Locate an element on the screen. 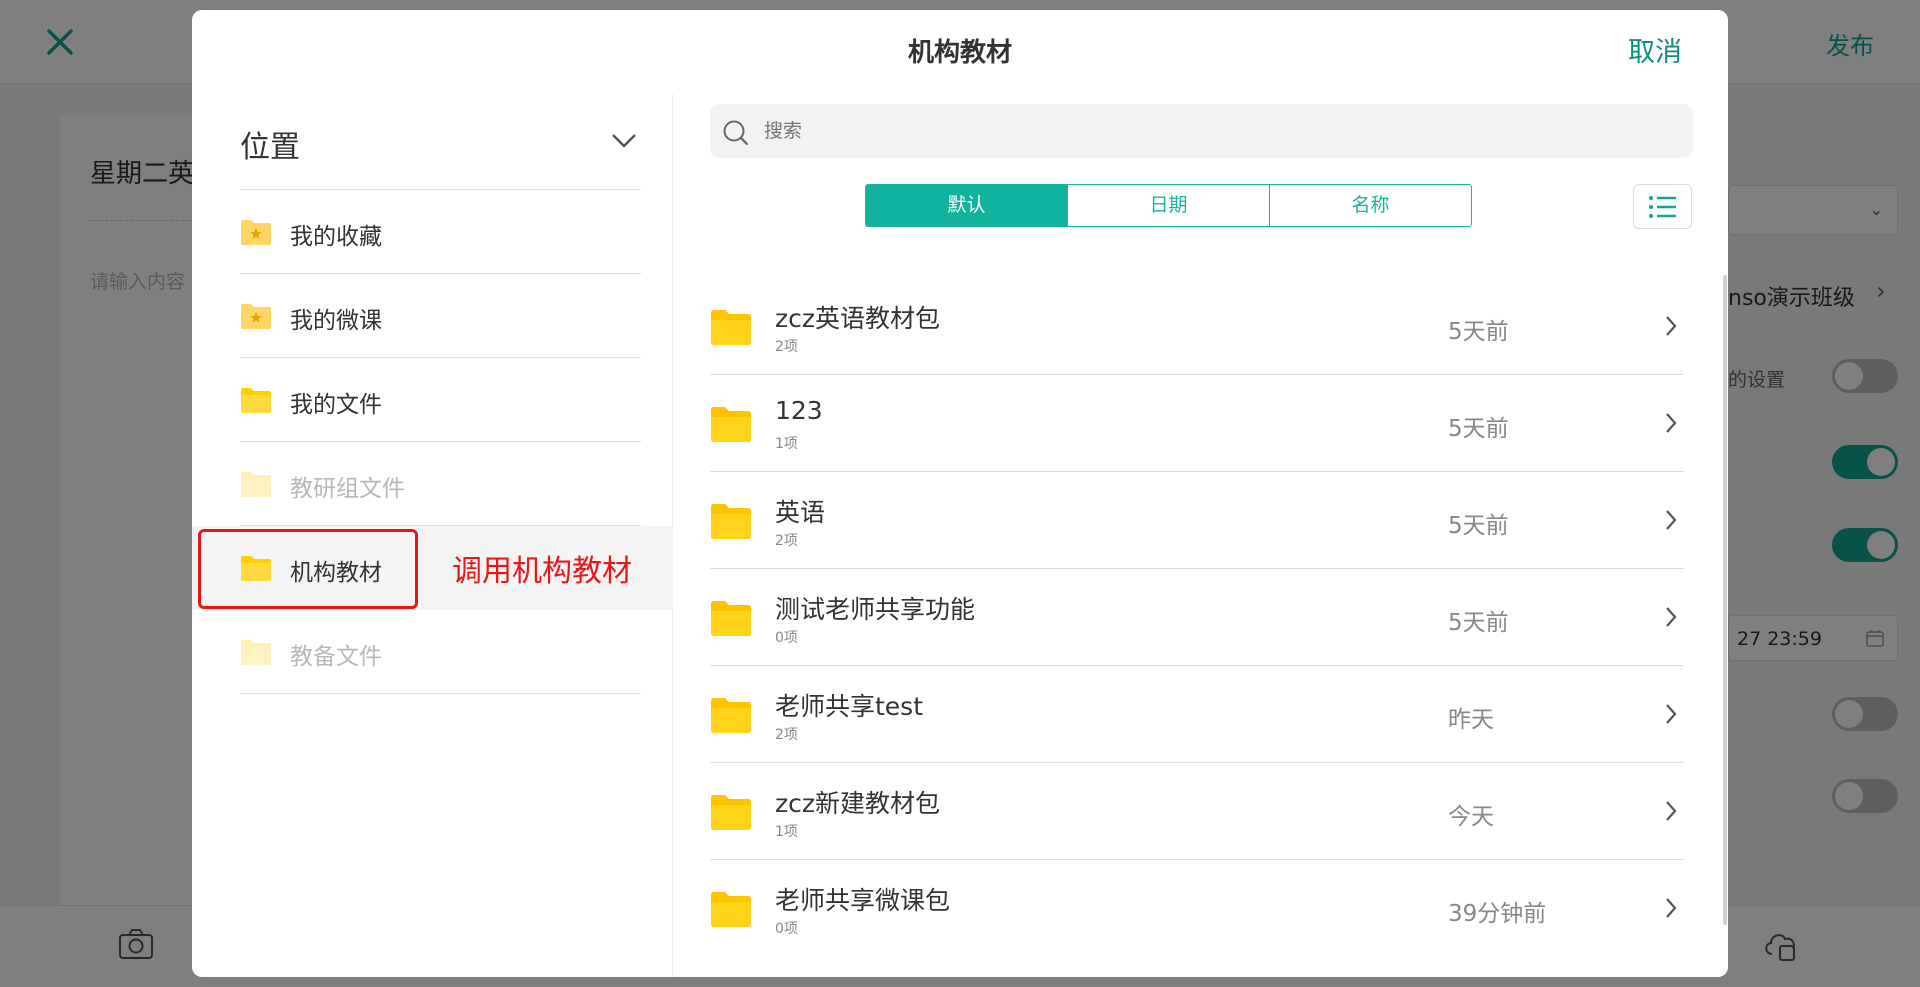 This screenshot has height=987, width=1920. location-item-label: 我的收藏 is located at coordinates (336, 237).